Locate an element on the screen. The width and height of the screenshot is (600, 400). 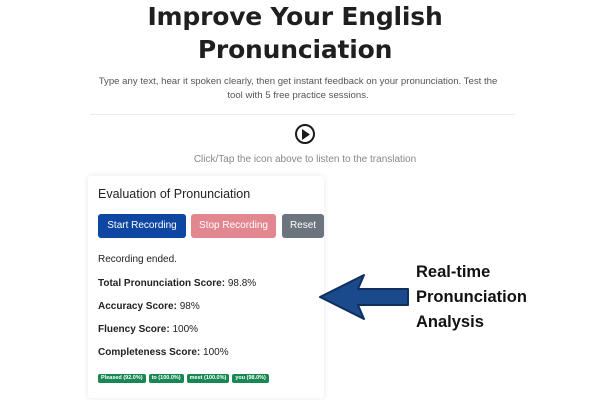
score-value: 98% is located at coordinates (189, 306).